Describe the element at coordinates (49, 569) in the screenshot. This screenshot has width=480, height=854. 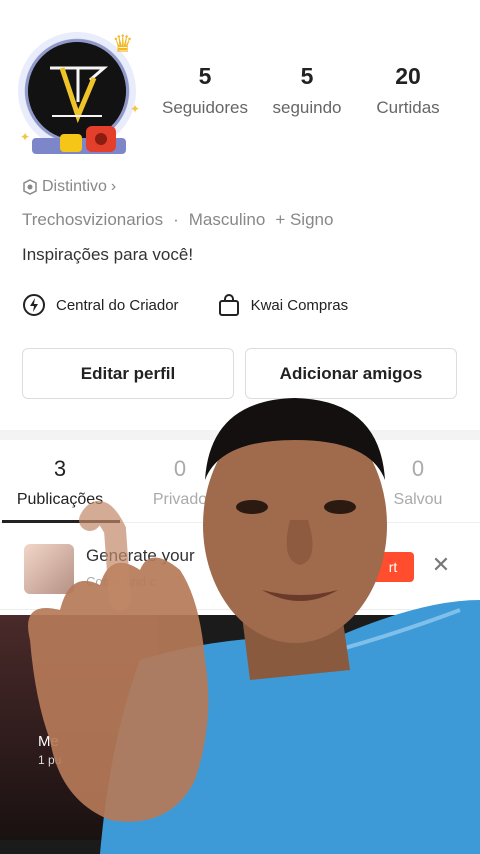
I see `banner-thumbnail` at that location.